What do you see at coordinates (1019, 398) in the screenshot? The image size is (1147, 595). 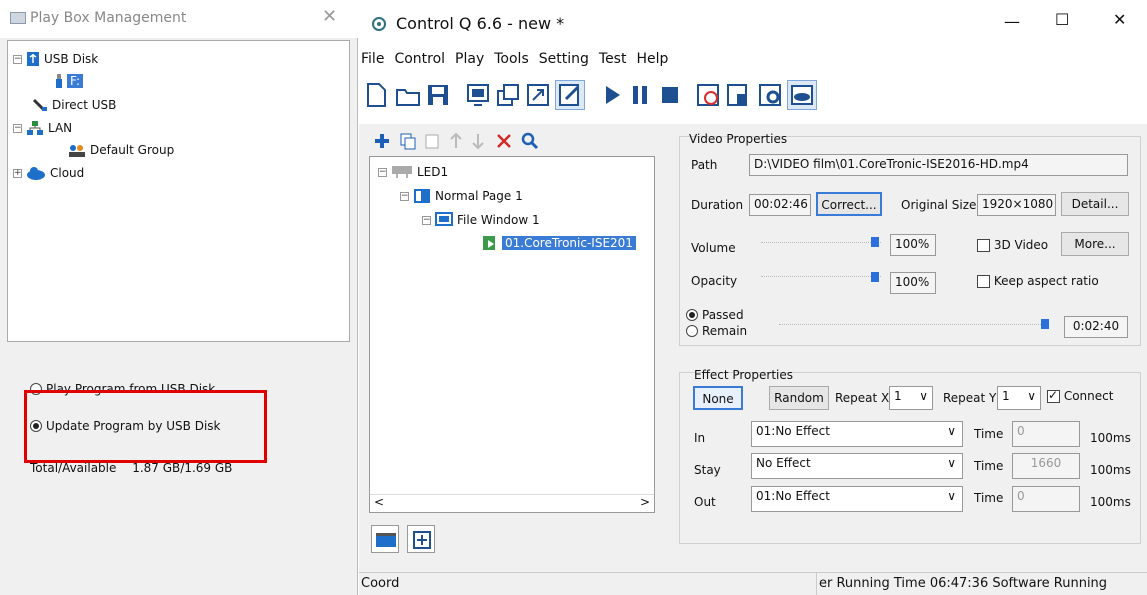 I see `repeat-y-select: 1 ∨` at bounding box center [1019, 398].